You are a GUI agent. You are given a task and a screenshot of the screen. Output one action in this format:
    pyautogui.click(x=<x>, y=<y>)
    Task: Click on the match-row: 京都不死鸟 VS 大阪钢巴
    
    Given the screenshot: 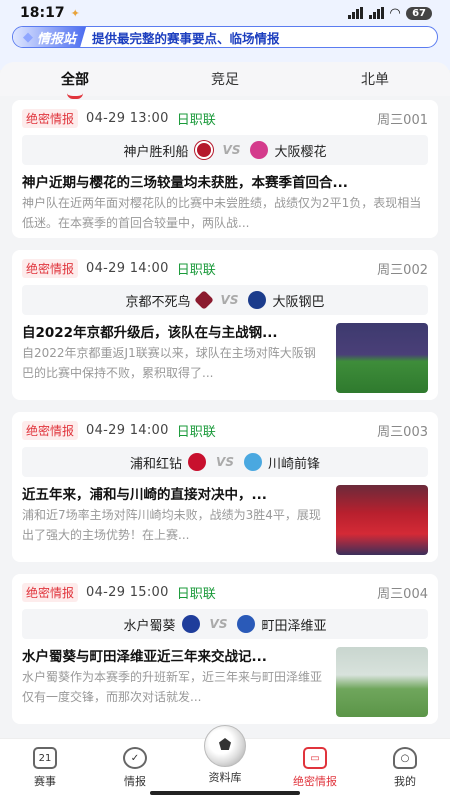 What is the action you would take?
    pyautogui.click(x=225, y=300)
    